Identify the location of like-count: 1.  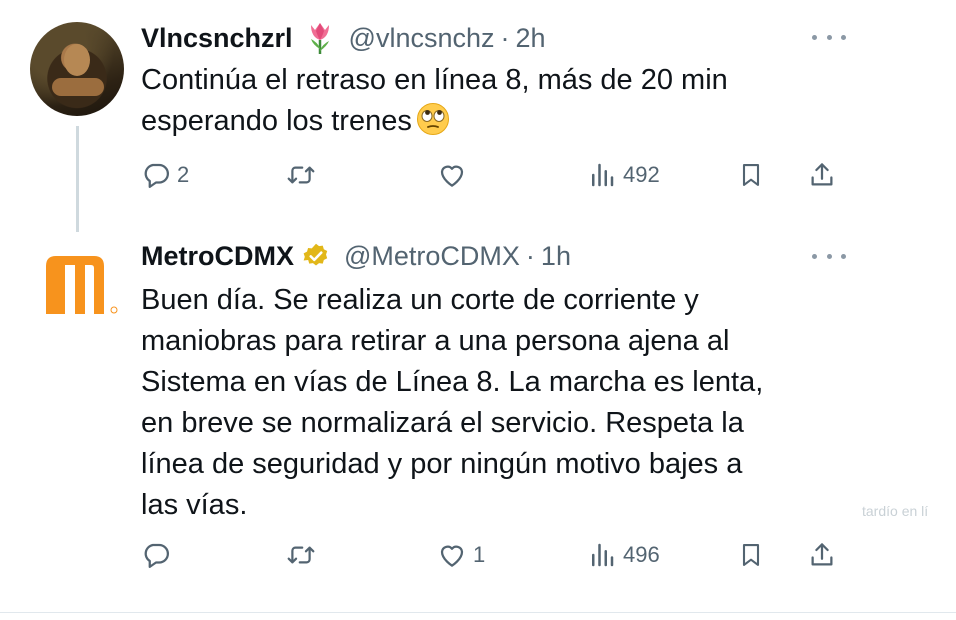
(479, 554).